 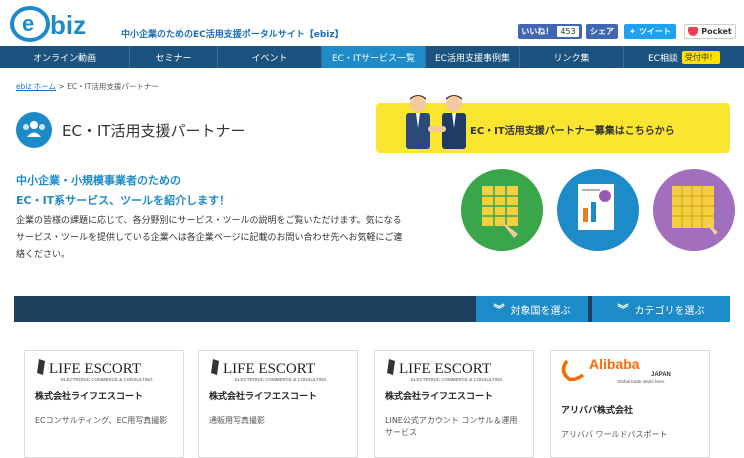 I want to click on consult-open-badge: 受付中！, so click(x=700, y=57).